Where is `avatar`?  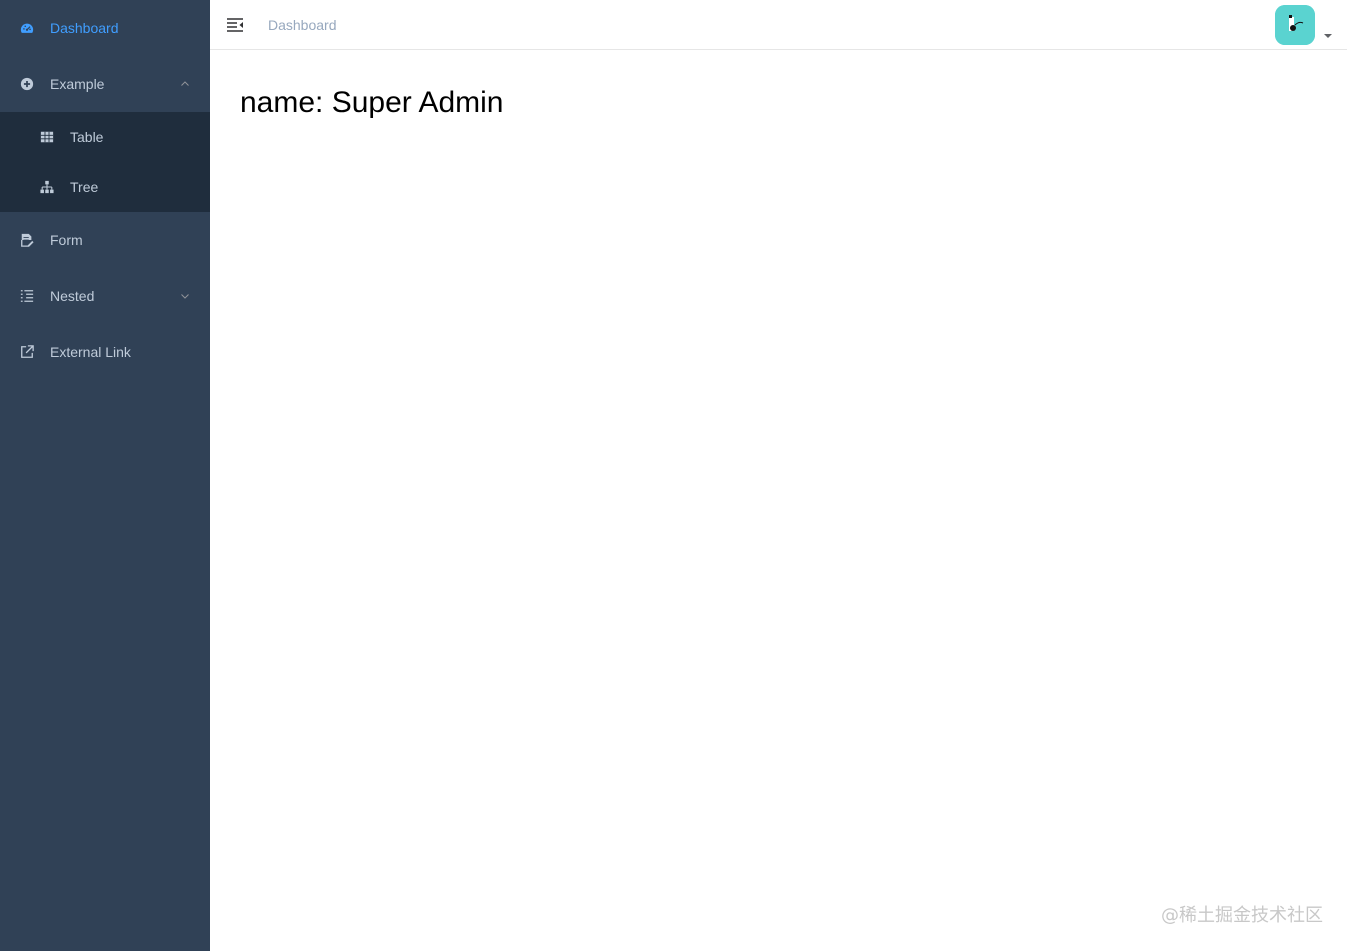 avatar is located at coordinates (1295, 25).